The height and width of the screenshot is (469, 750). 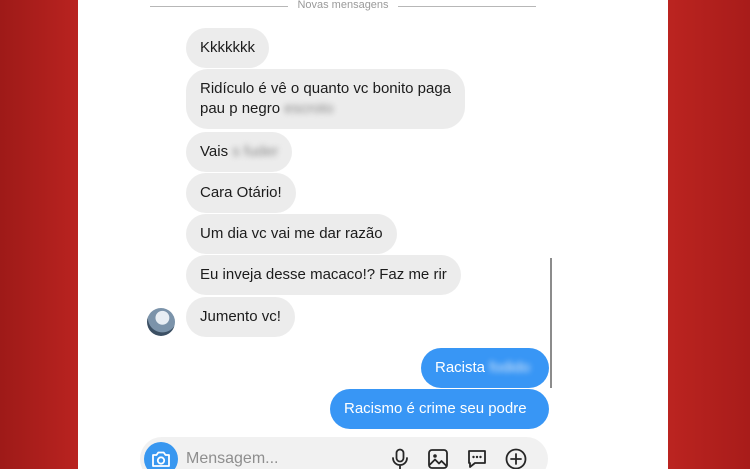 I want to click on plus-icon, so click(x=516, y=458).